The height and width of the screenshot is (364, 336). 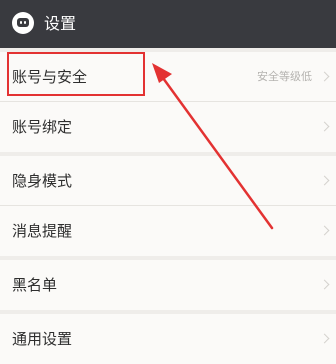 I want to click on chevron-right-icon, so click(x=324, y=338).